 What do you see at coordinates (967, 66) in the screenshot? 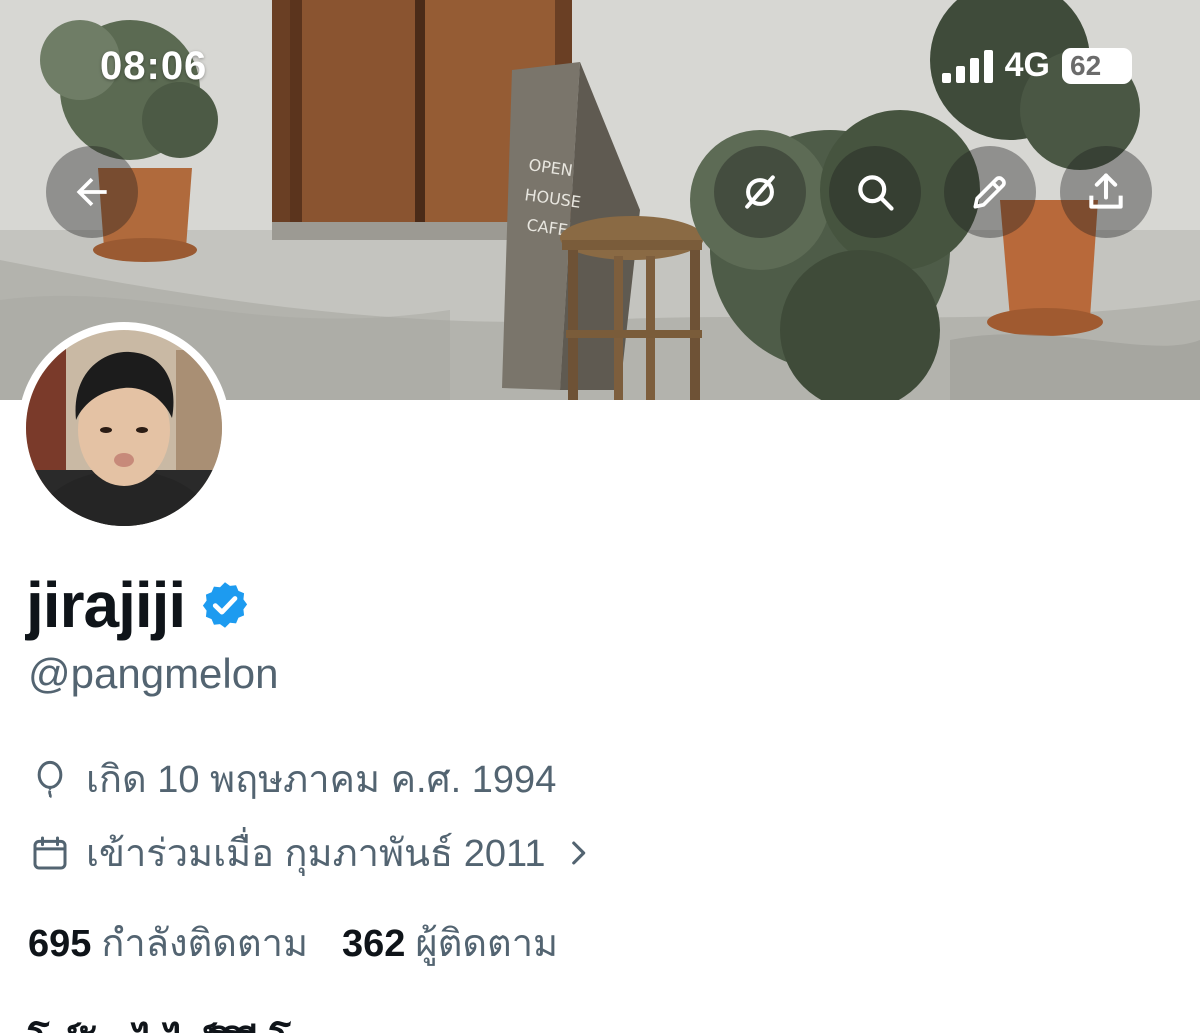
I see `signal-icon` at bounding box center [967, 66].